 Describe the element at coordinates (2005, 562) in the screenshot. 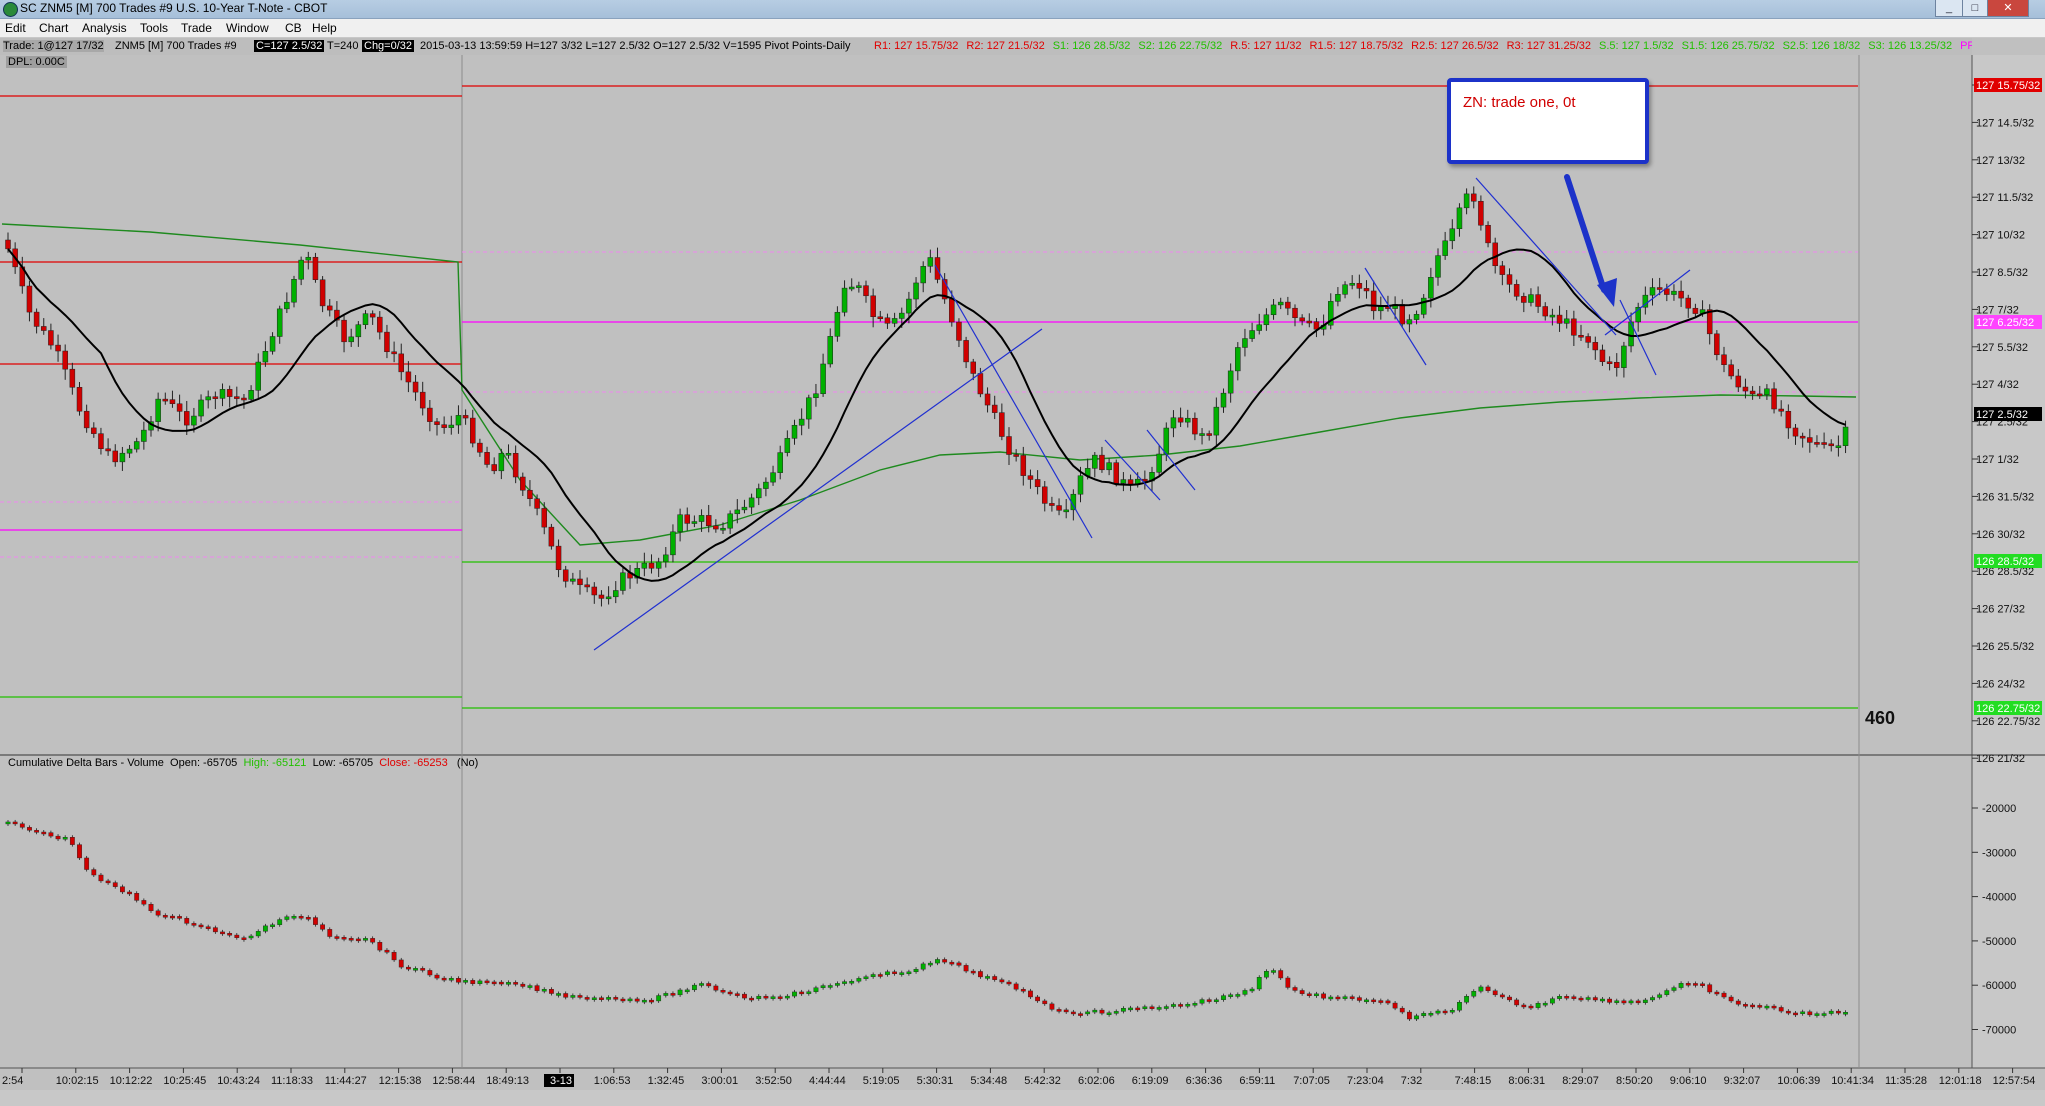

I see `price-marker-label: 126 28.5/32` at that location.